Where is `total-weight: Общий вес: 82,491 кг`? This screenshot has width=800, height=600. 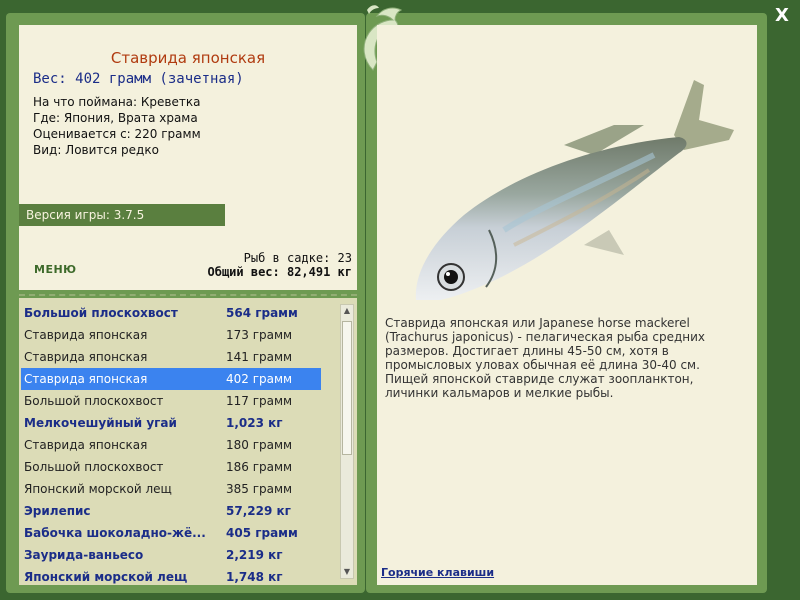
total-weight: Общий вес: 82,491 кг is located at coordinates (280, 272).